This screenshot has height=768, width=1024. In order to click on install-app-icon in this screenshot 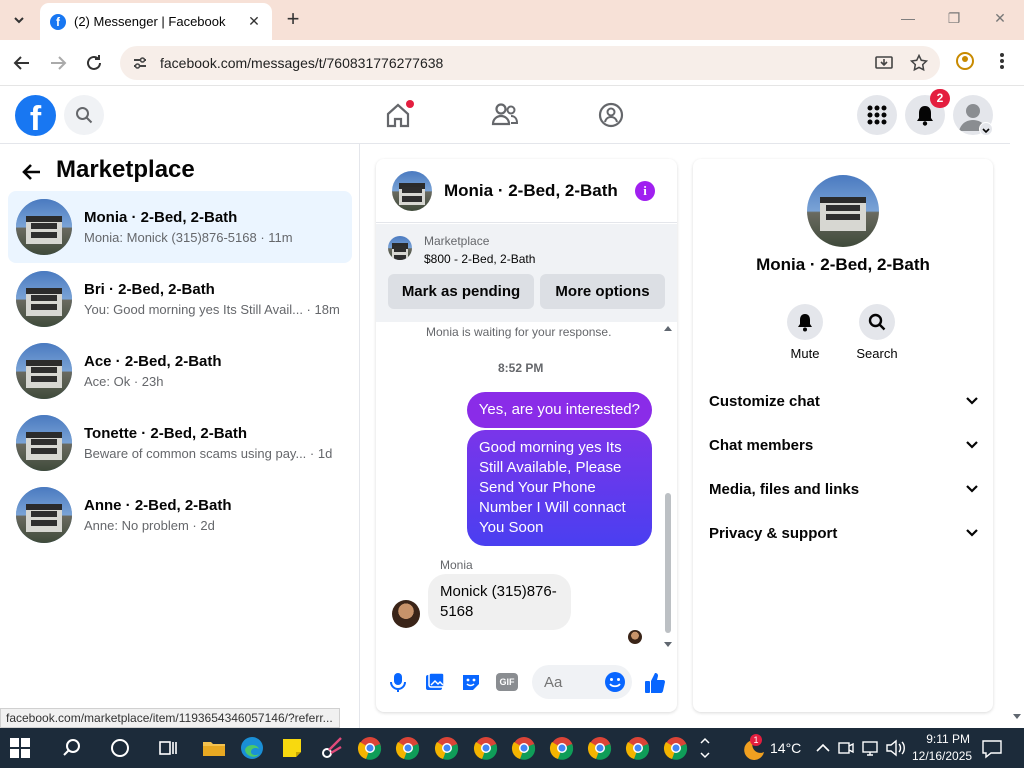, I will do `click(884, 63)`.